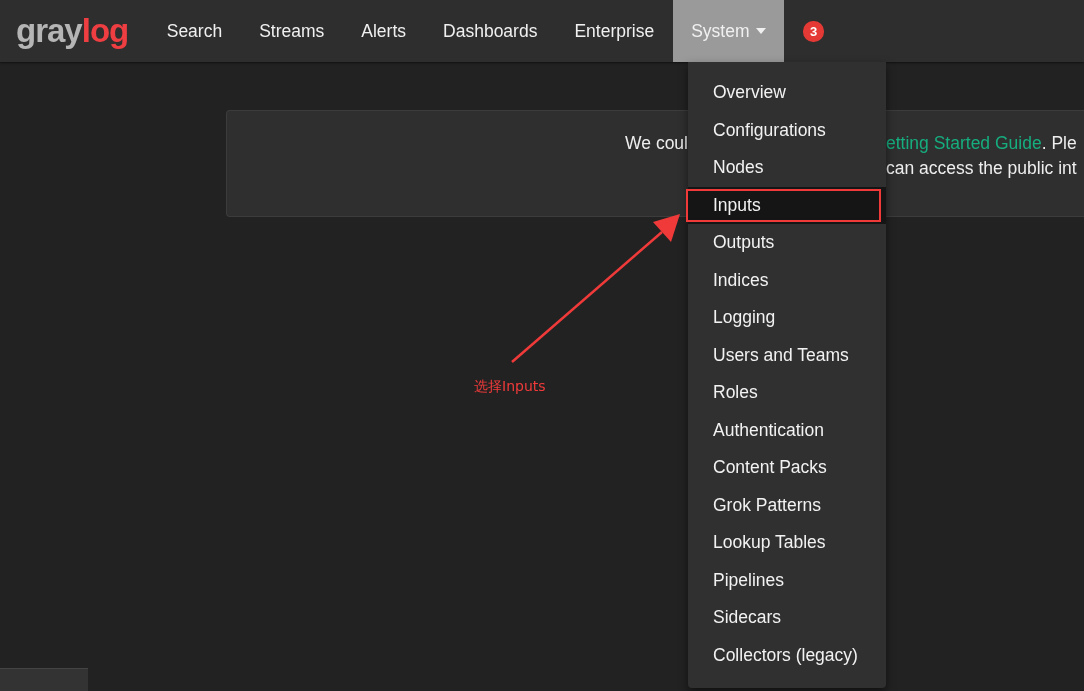 The height and width of the screenshot is (691, 1084). I want to click on nav-item: Dashboards, so click(490, 31).